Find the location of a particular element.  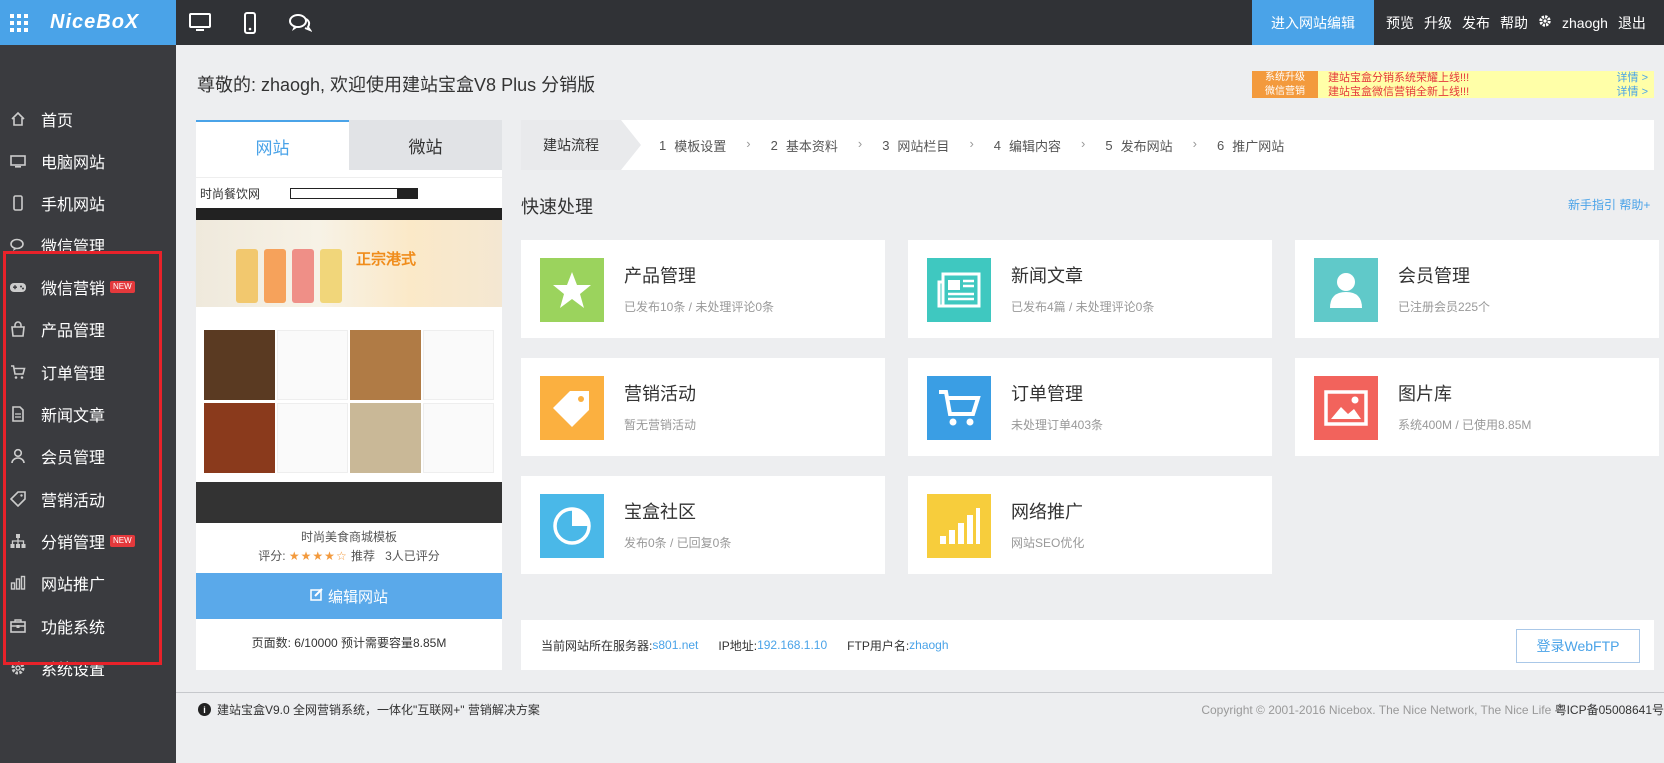

template-thumbnail: 时尚餐饮网 正宗港式 is located at coordinates (349, 346).